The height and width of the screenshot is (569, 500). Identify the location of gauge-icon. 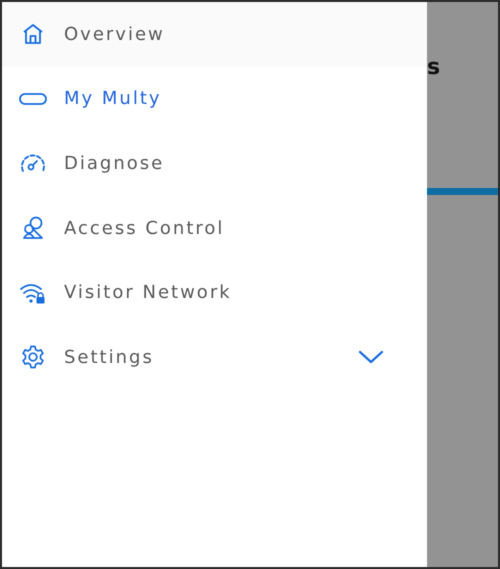
(33, 163).